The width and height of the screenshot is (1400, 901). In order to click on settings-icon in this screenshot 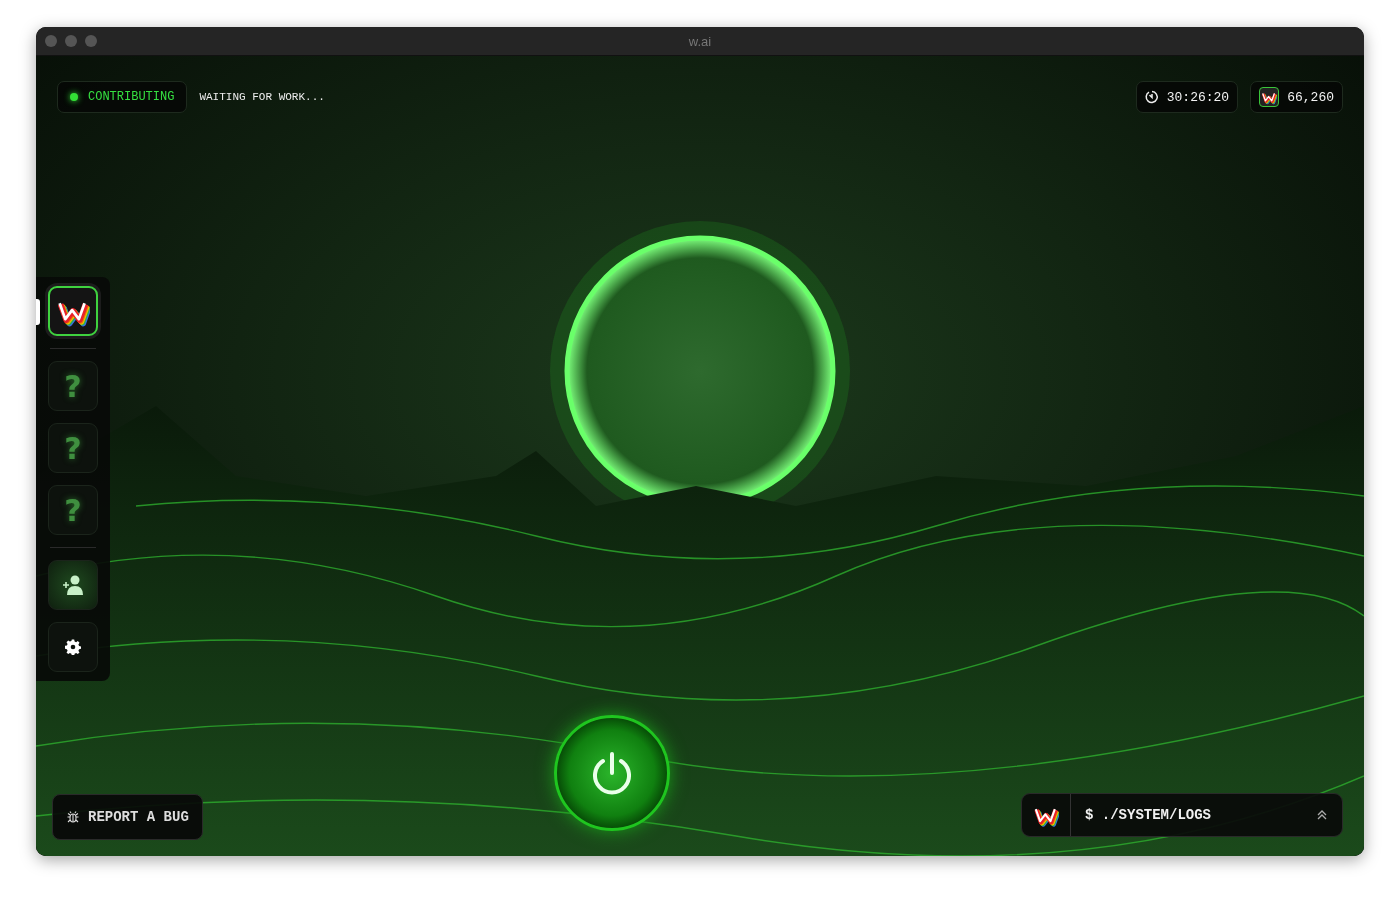, I will do `click(73, 647)`.